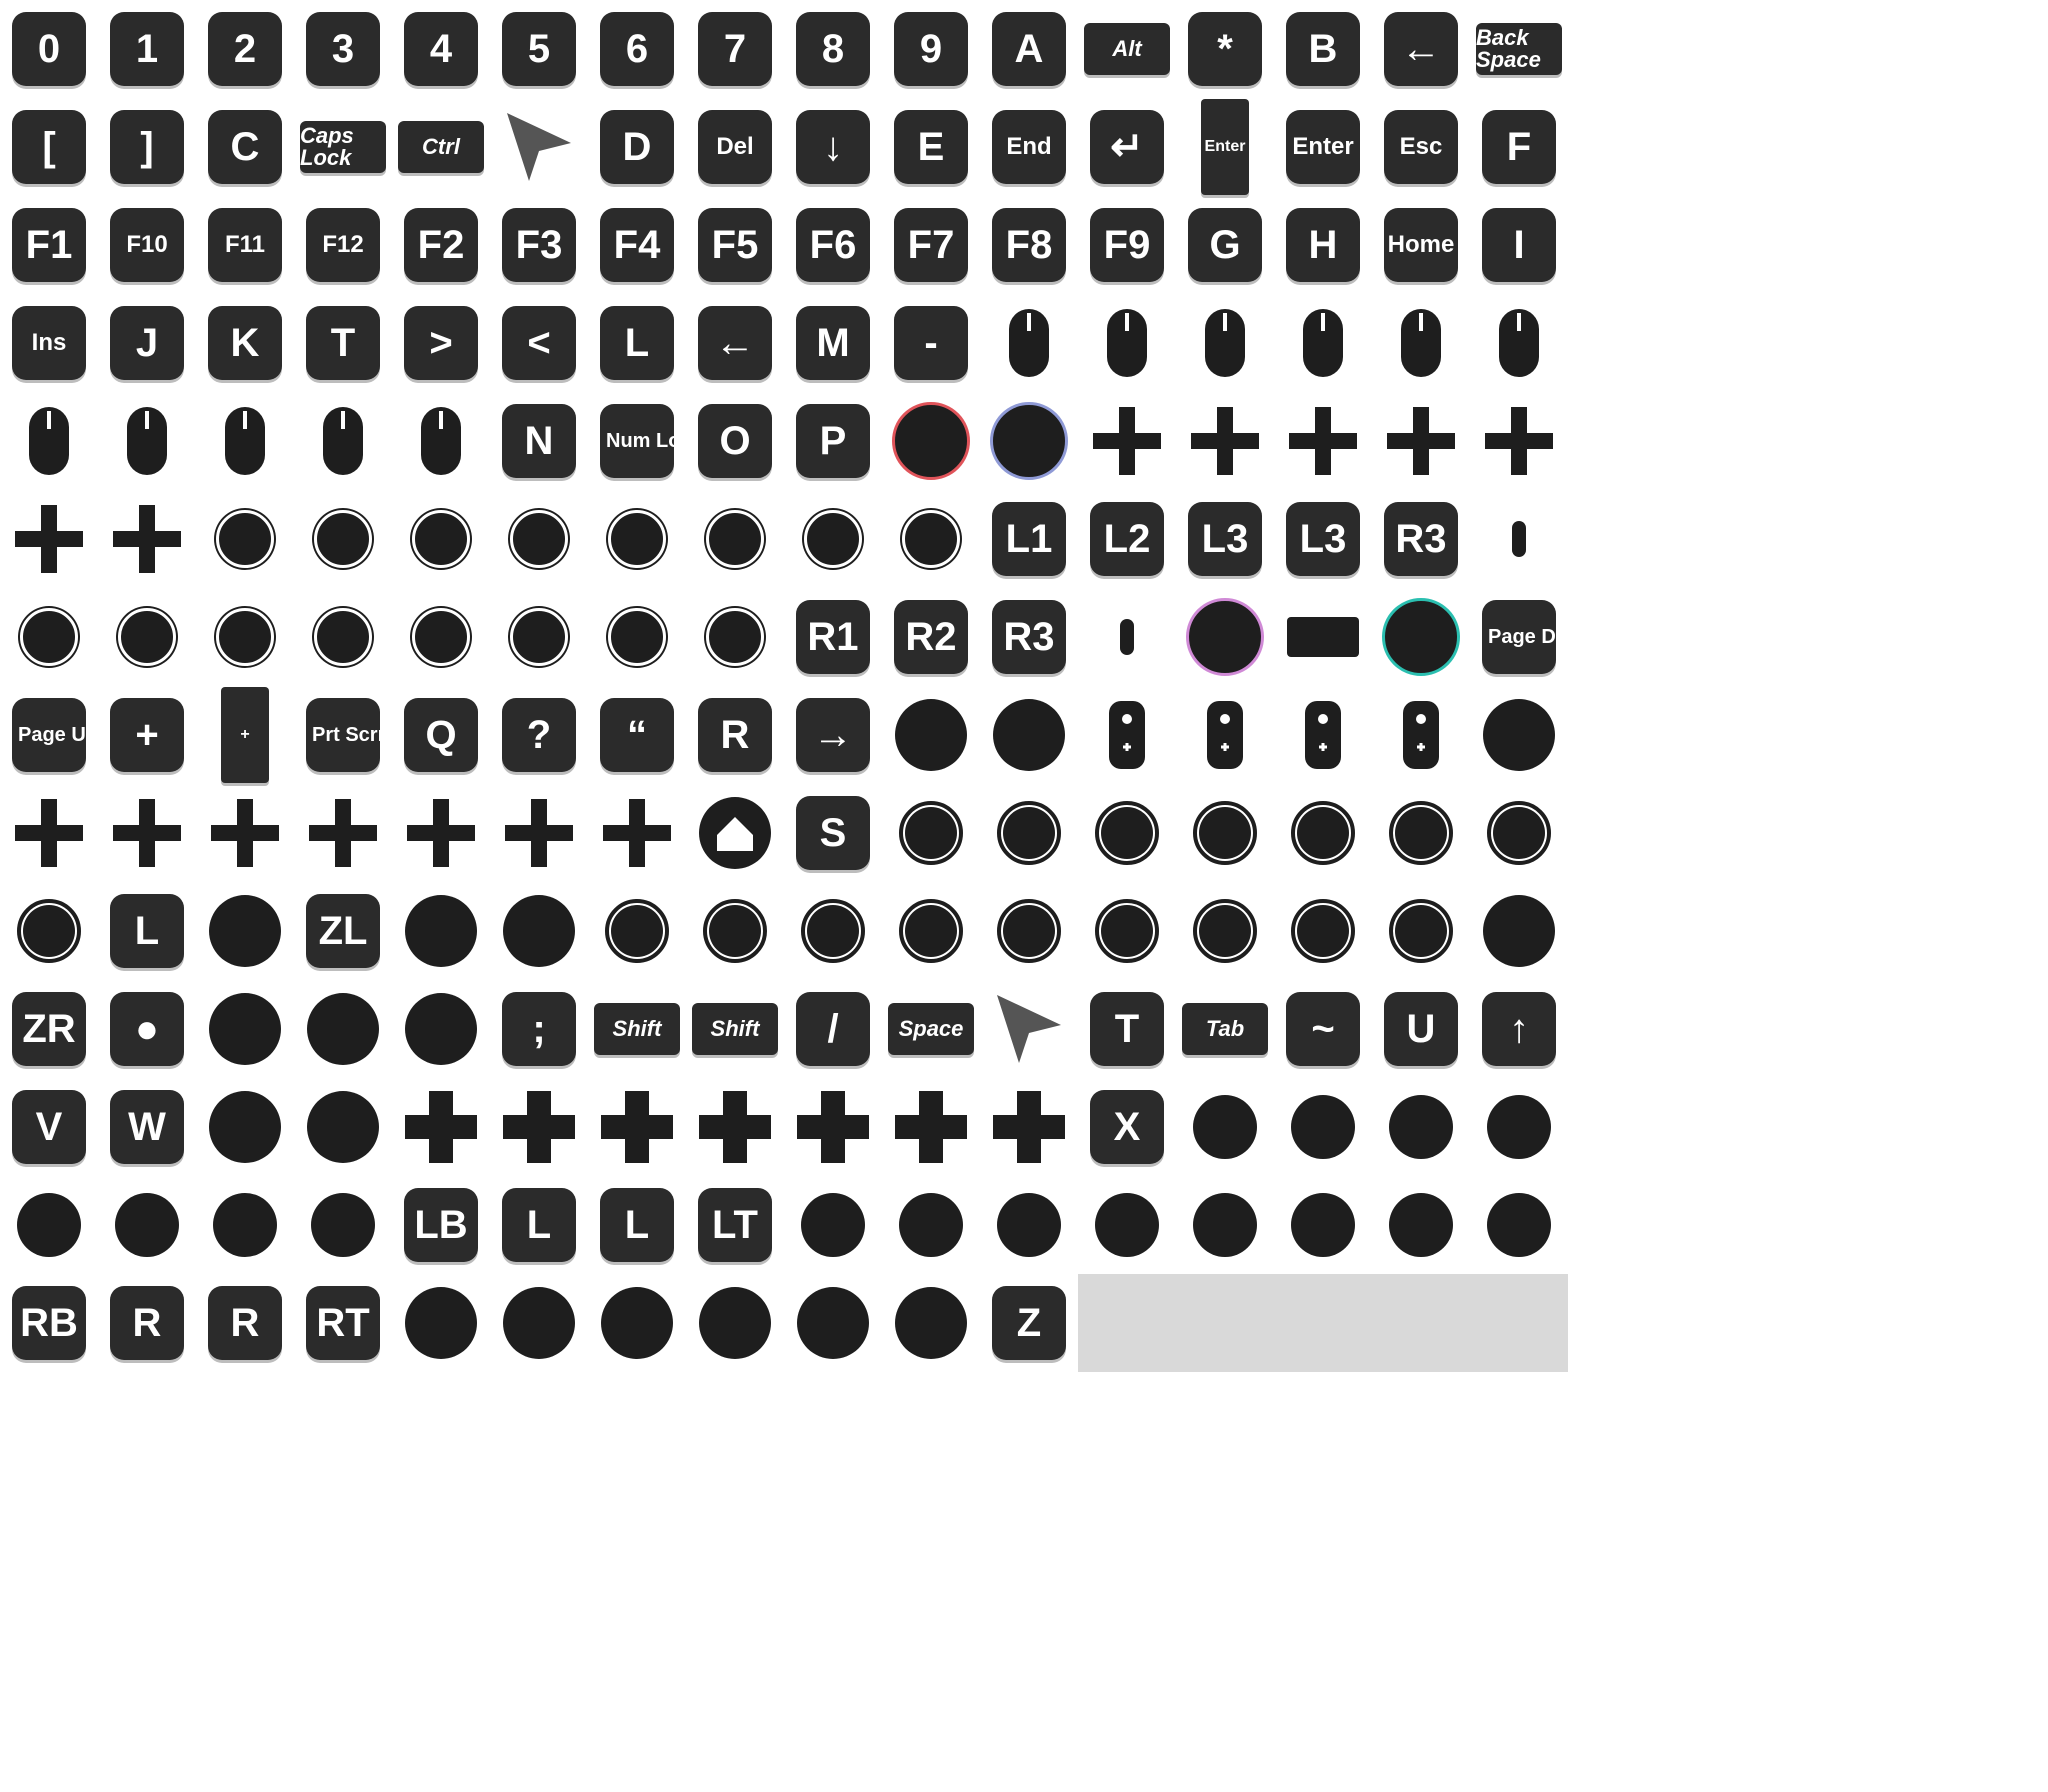  I want to click on glyph-2-4: F2, so click(441, 245).